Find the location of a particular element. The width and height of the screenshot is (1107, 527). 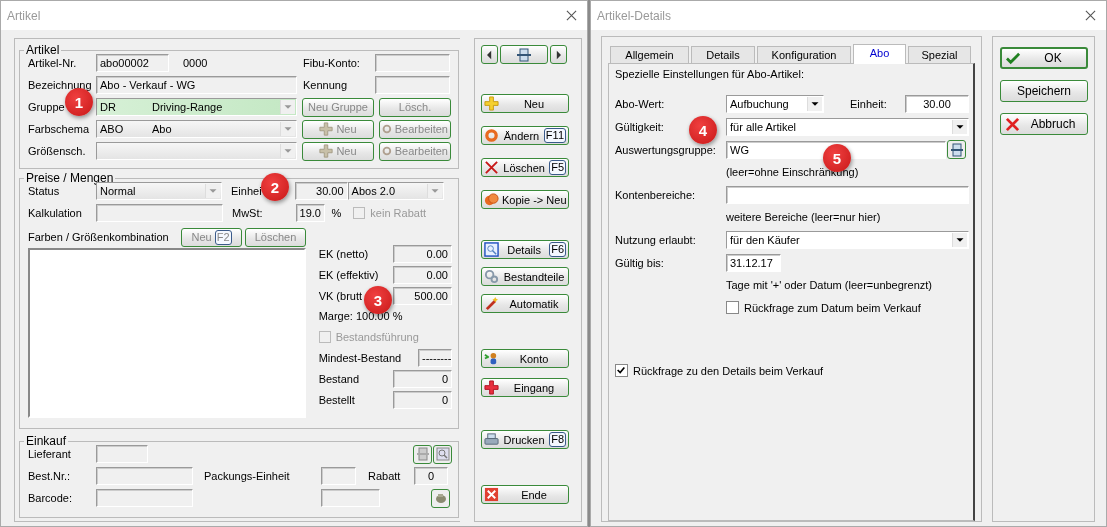

dropdown: für den Käufer is located at coordinates (847, 239).